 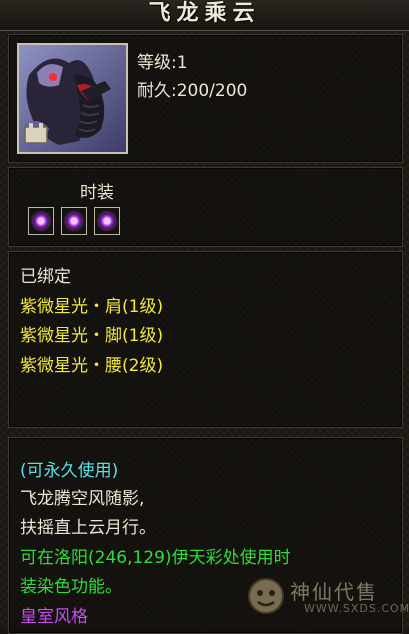 What do you see at coordinates (54, 617) in the screenshot?
I see `style-tag: 皇室风格` at bounding box center [54, 617].